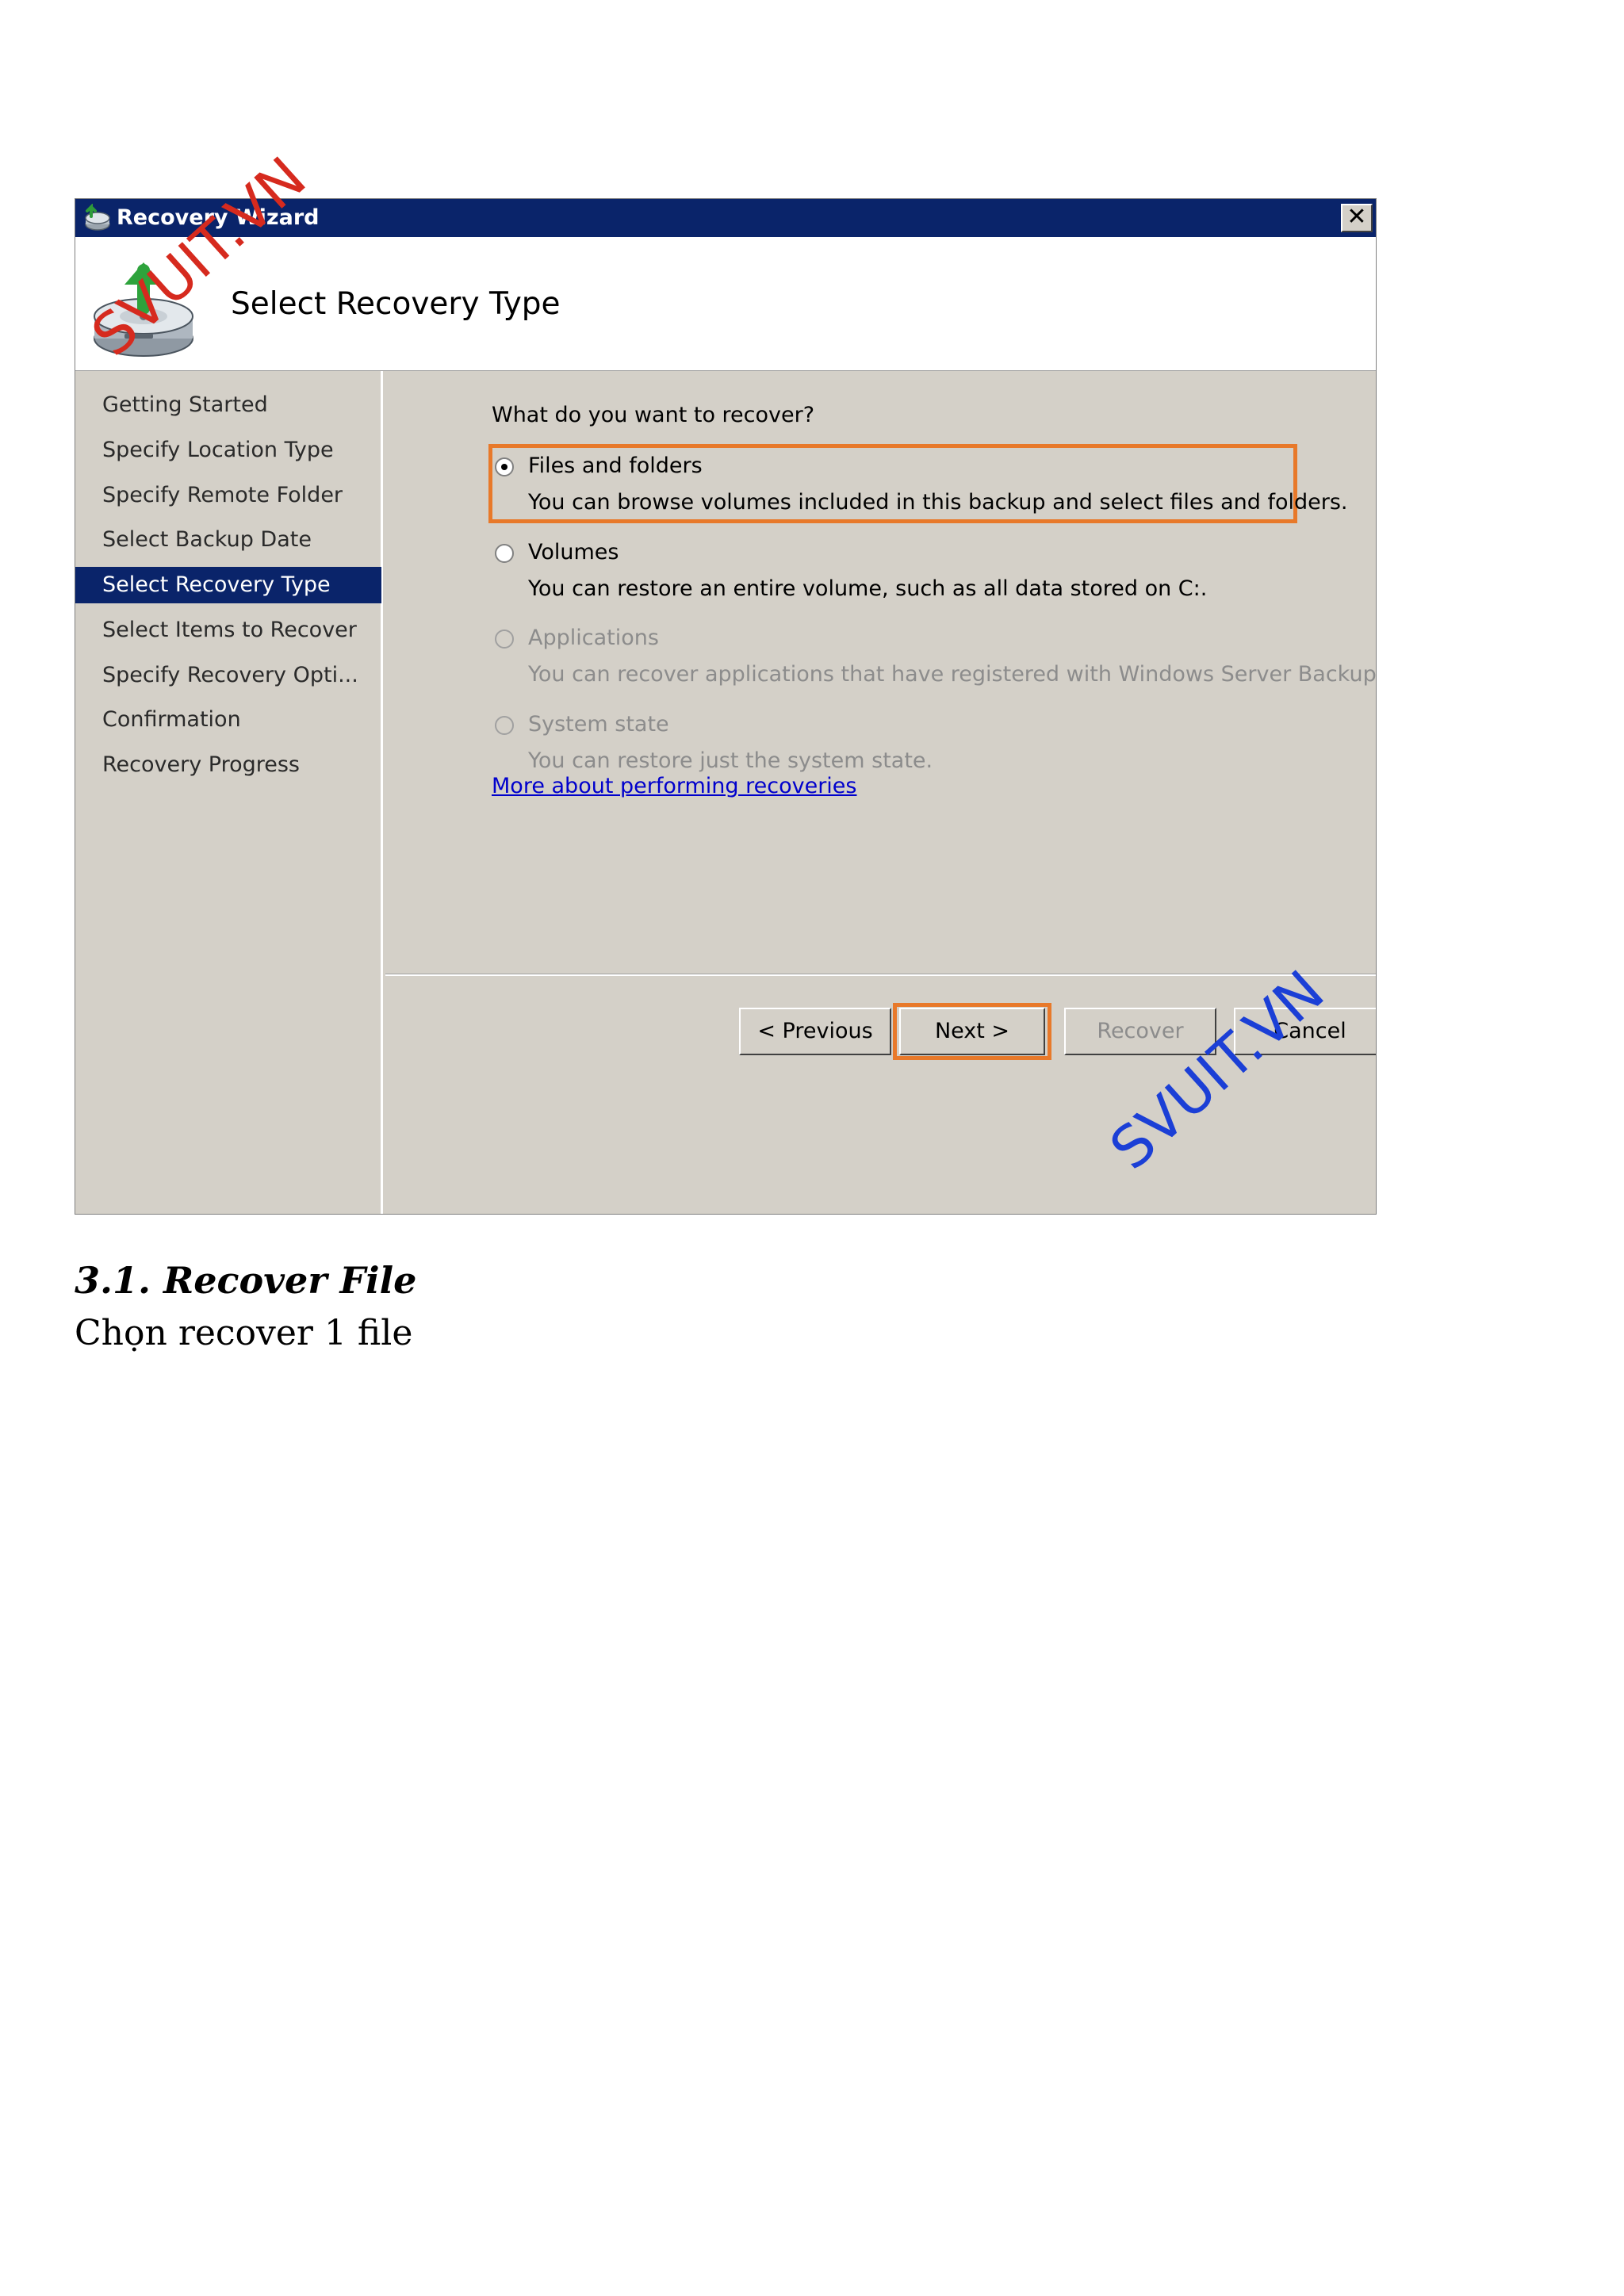 This screenshot has height=2296, width=1624. I want to click on nav-item-specify-remote-folder: Specify Remote Folder, so click(222, 495).